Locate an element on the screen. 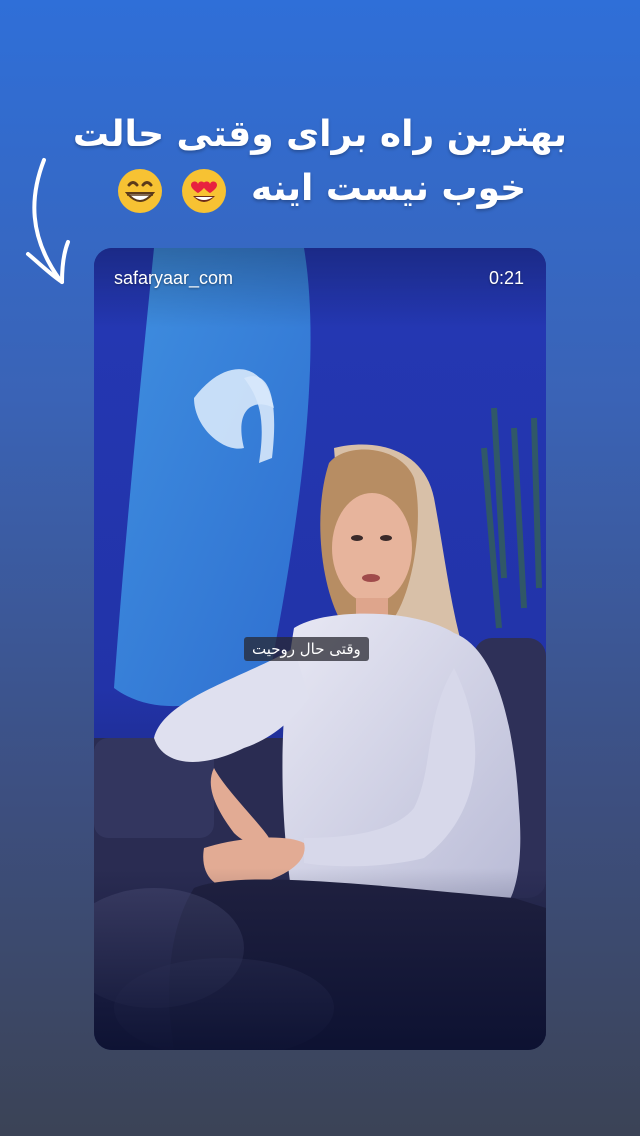 The image size is (640, 1136). grinning-emoji-icon is located at coordinates (139, 191).